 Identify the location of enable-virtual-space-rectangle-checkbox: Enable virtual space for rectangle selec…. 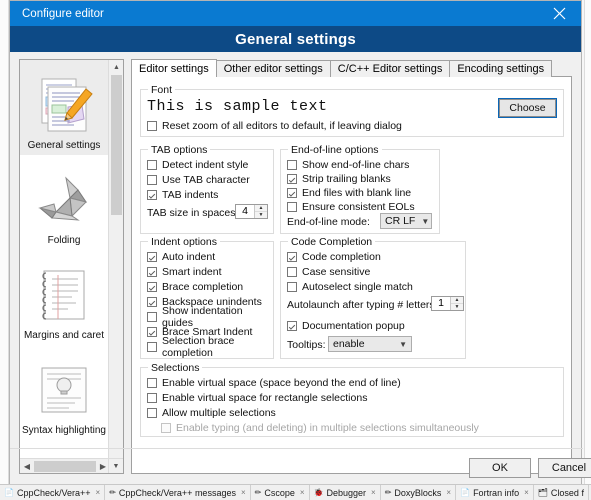
(257, 398).